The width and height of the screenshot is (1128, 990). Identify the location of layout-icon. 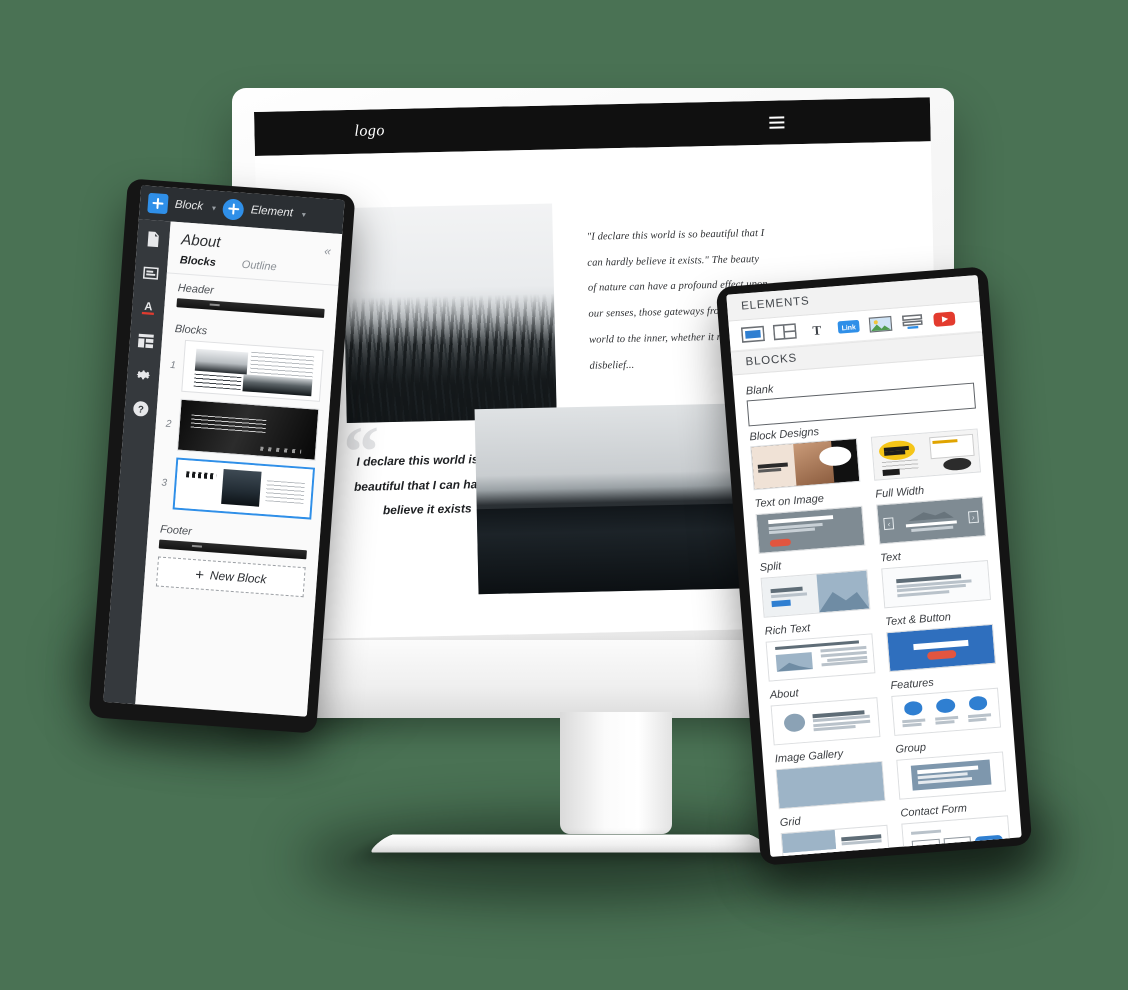
(145, 340).